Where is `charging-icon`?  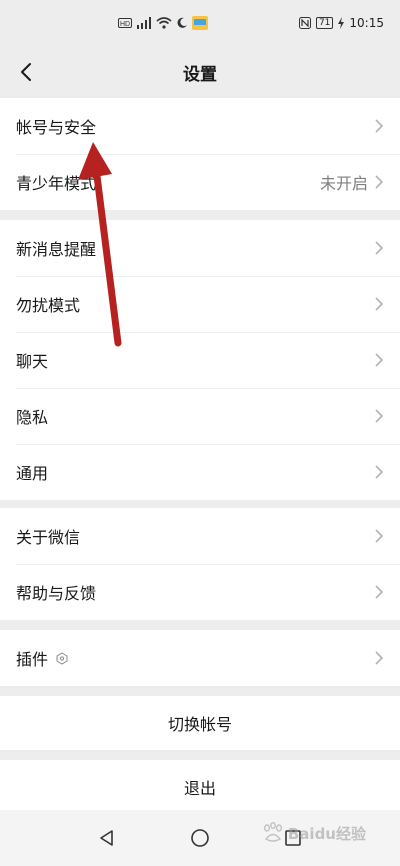 charging-icon is located at coordinates (341, 23).